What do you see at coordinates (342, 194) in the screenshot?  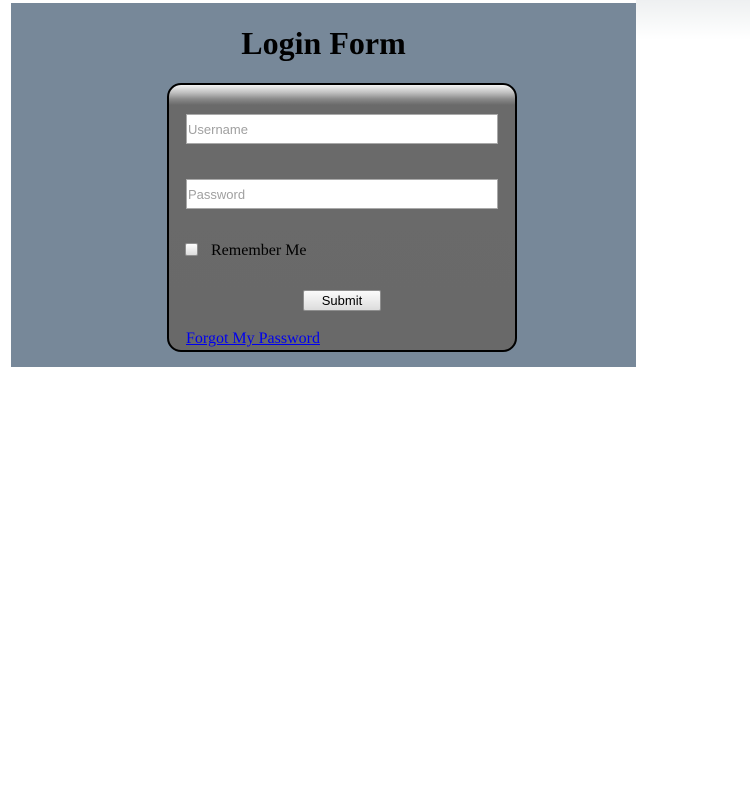 I see `password-input` at bounding box center [342, 194].